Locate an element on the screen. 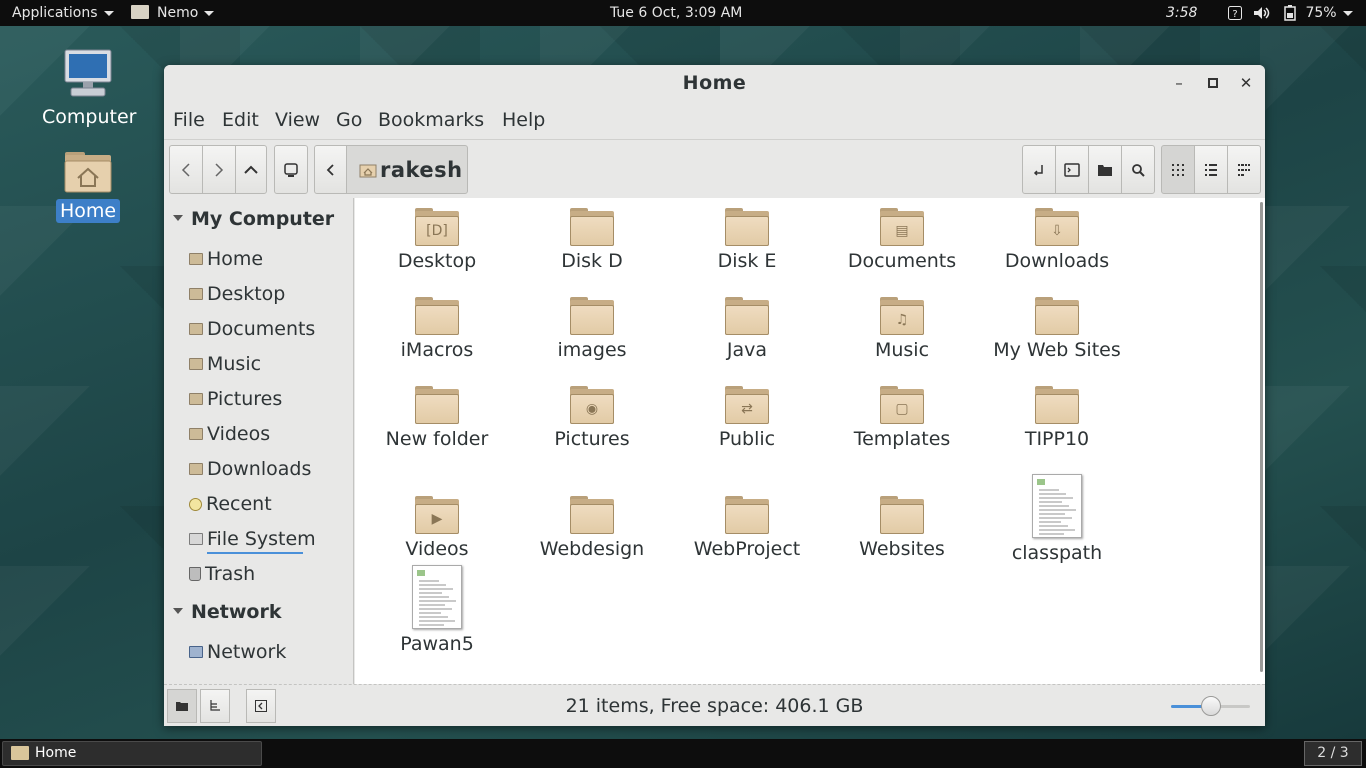 Image resolution: width=1366 pixels, height=768 pixels. sidebar-item-pictures: Pictures is located at coordinates (235, 399).